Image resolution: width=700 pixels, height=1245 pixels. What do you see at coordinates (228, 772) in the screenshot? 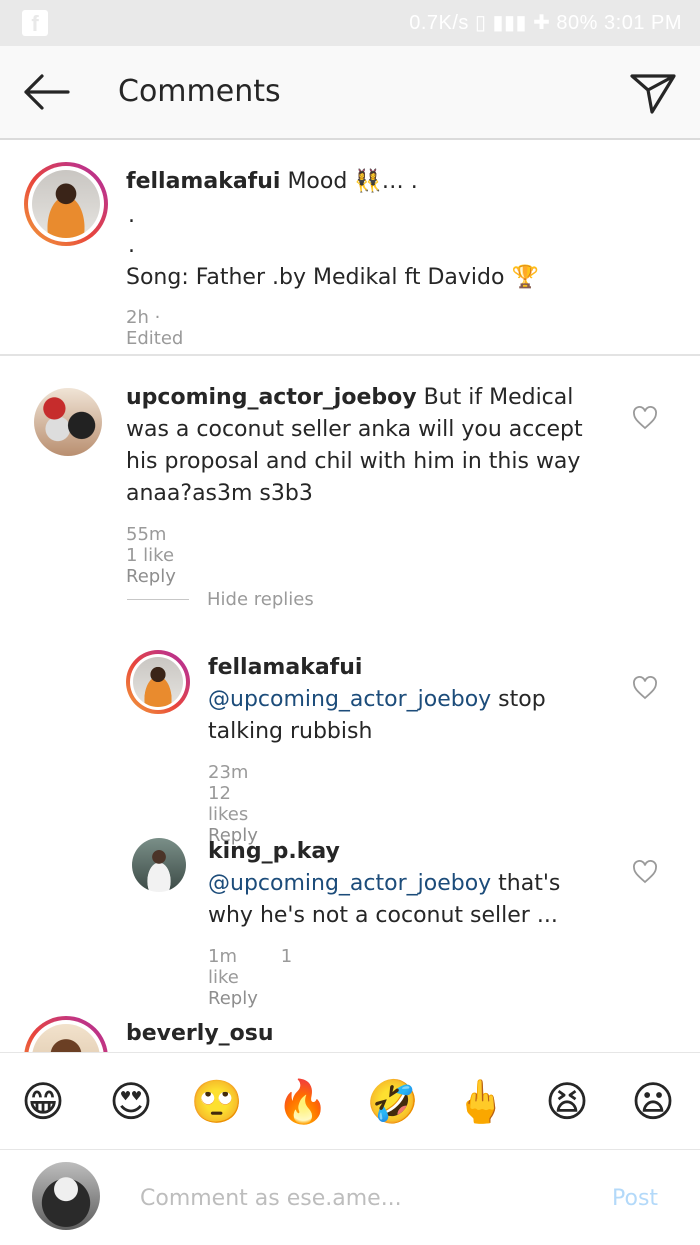
I see `reply-time: 23m` at bounding box center [228, 772].